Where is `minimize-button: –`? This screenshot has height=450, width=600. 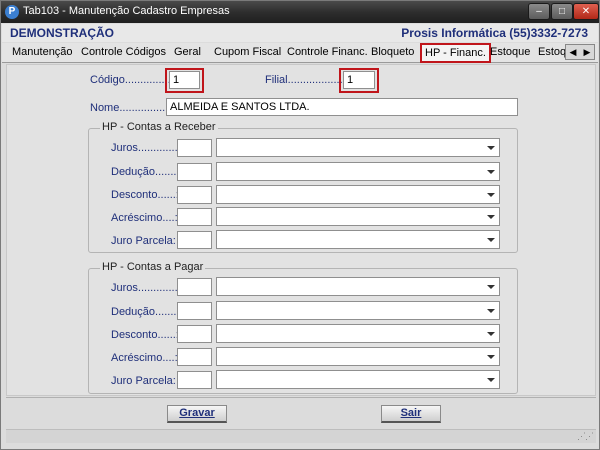
minimize-button: – is located at coordinates (539, 11).